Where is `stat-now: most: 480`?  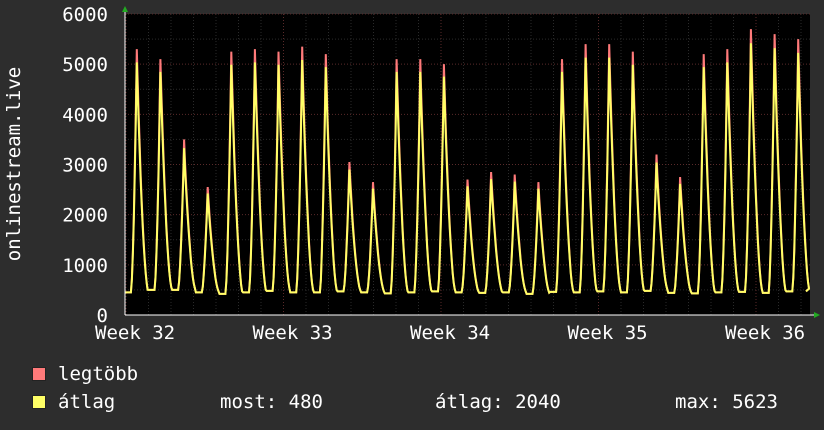 stat-now: most: 480 is located at coordinates (271, 402).